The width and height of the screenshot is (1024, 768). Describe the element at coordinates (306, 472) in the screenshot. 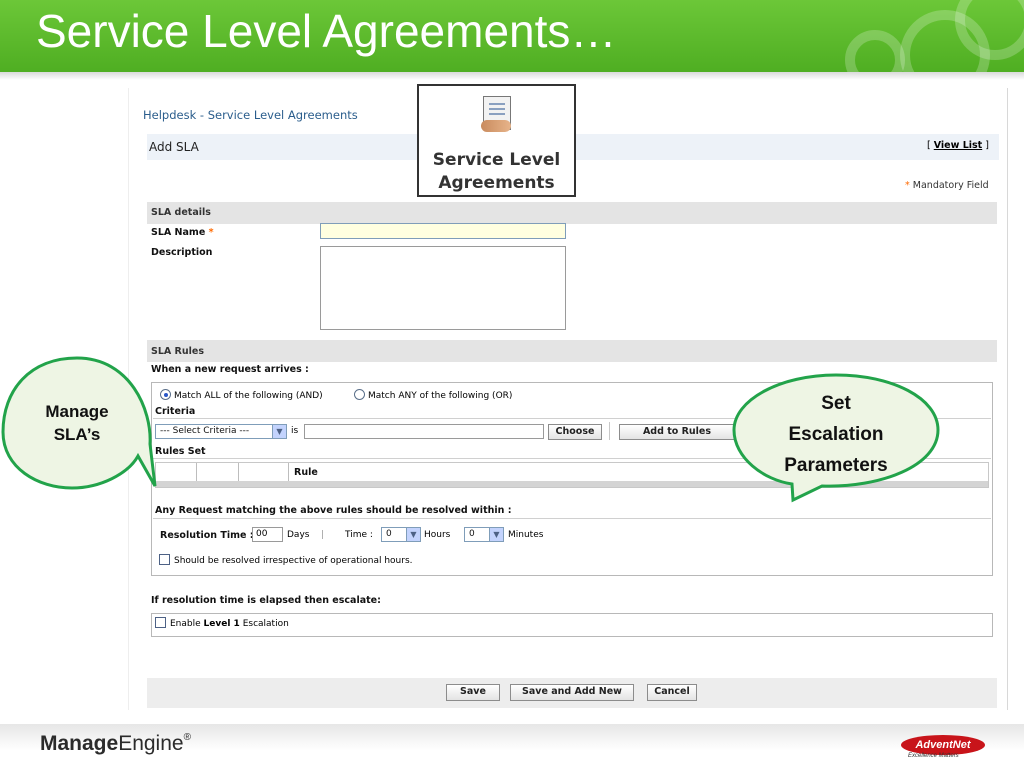

I see `rule-column-header: Rule` at that location.